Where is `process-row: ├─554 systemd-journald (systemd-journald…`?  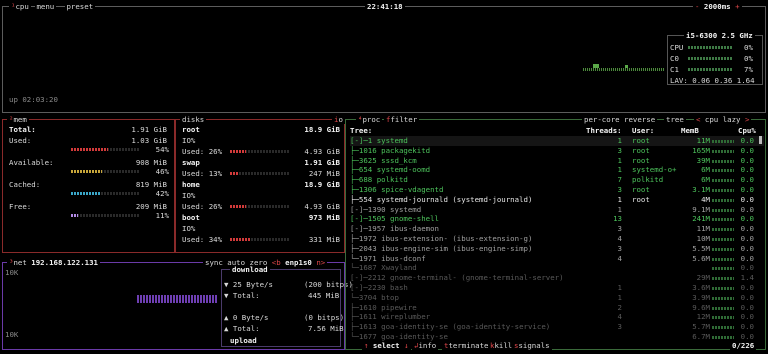
process-row: ├─554 systemd-journald (systemd-journald… is located at coordinates (557, 200).